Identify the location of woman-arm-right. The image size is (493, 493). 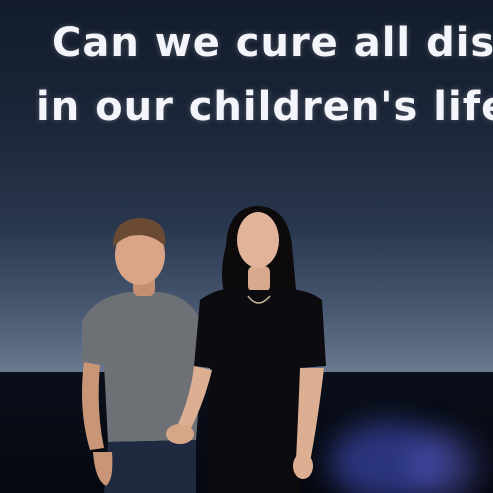
(310, 415).